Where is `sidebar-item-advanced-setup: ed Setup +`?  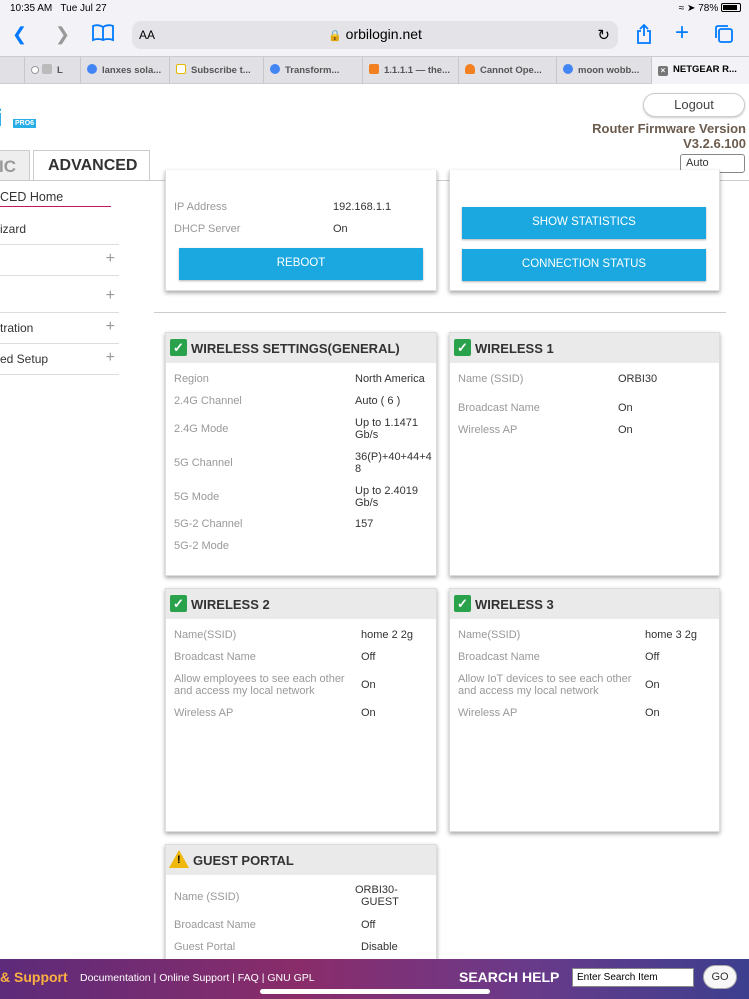 sidebar-item-advanced-setup: ed Setup + is located at coordinates (59, 359).